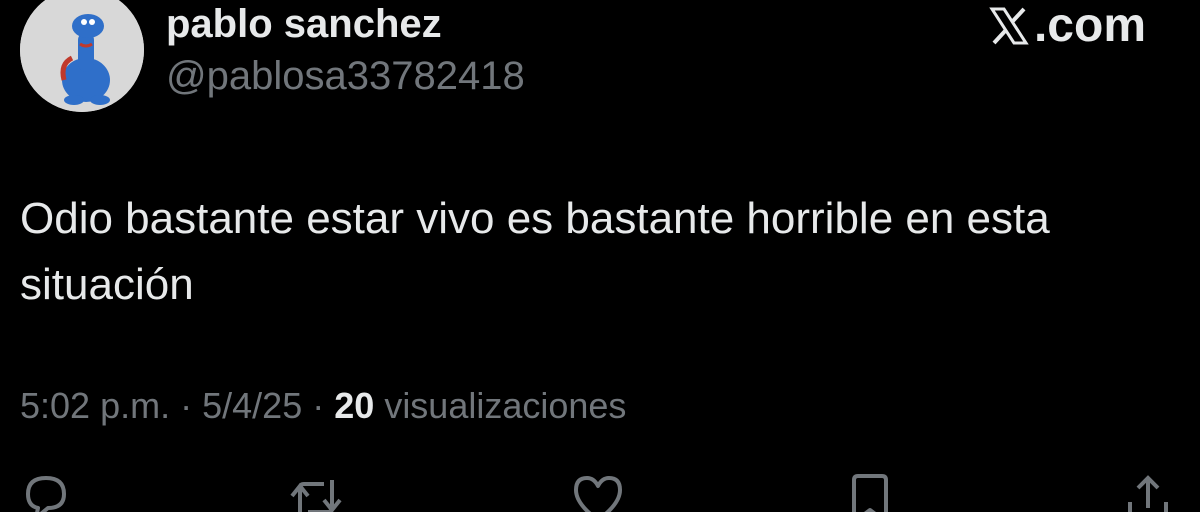 This screenshot has width=1200, height=512. I want to click on x-logo-icon, so click(1009, 26).